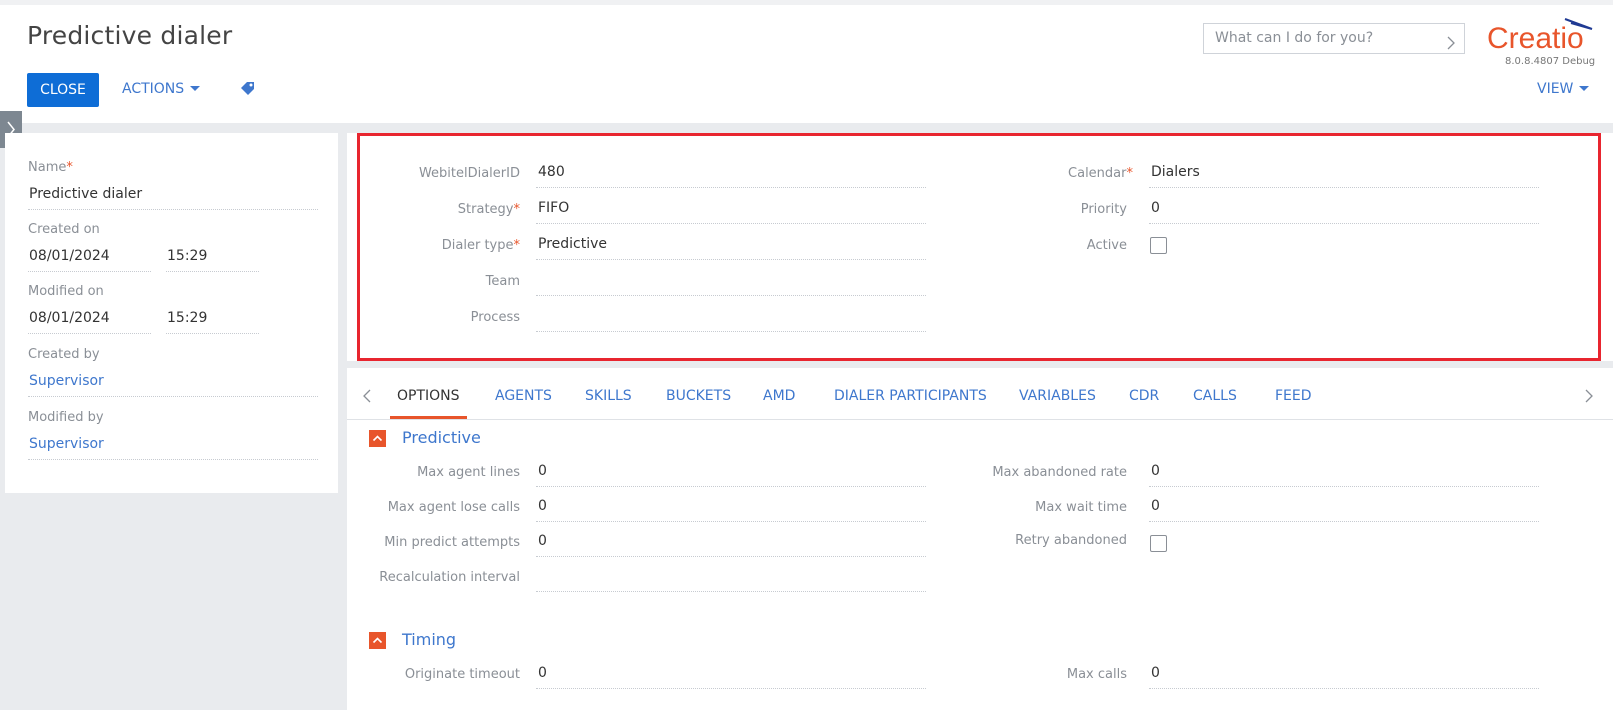  What do you see at coordinates (1155, 506) in the screenshot?
I see `max-wait-time-field: 0` at bounding box center [1155, 506].